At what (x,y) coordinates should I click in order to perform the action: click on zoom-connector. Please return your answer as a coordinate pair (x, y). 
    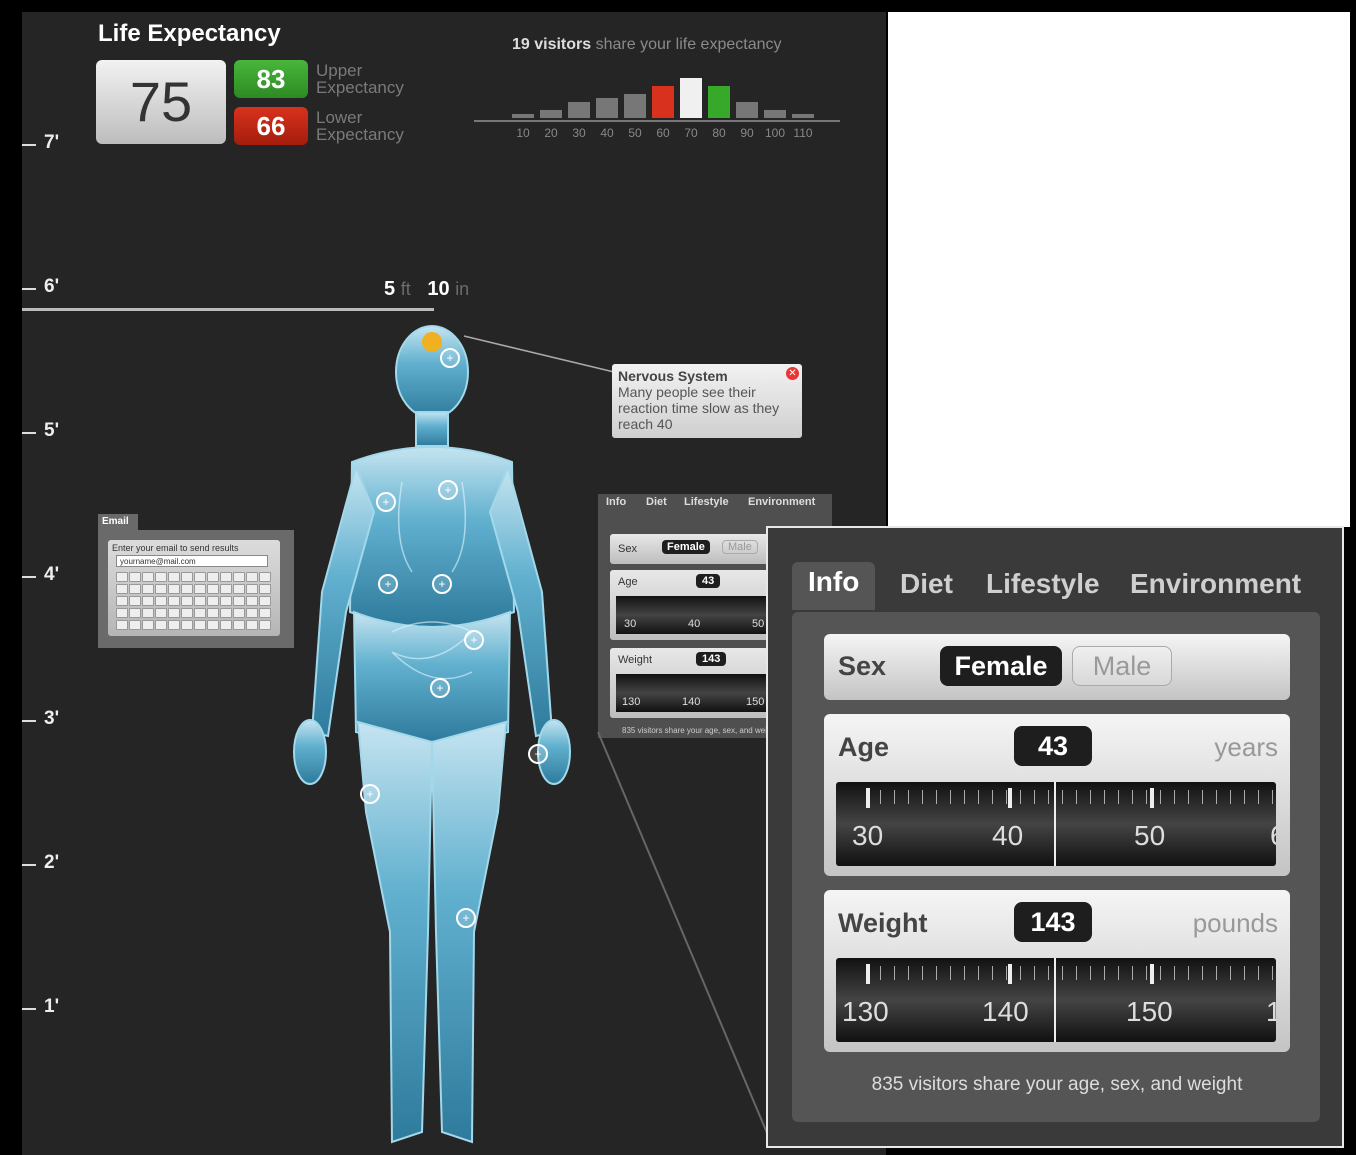
    Looking at the image, I should click on (684, 936).